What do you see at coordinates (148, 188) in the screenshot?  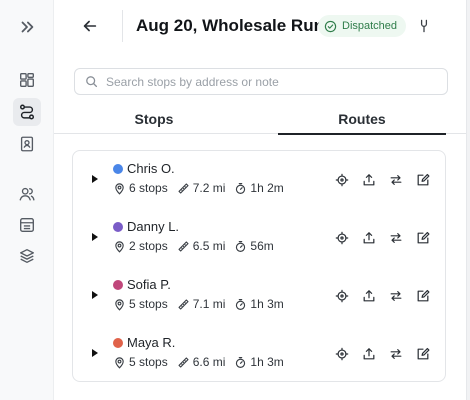 I see `stop-count: 6 stops` at bounding box center [148, 188].